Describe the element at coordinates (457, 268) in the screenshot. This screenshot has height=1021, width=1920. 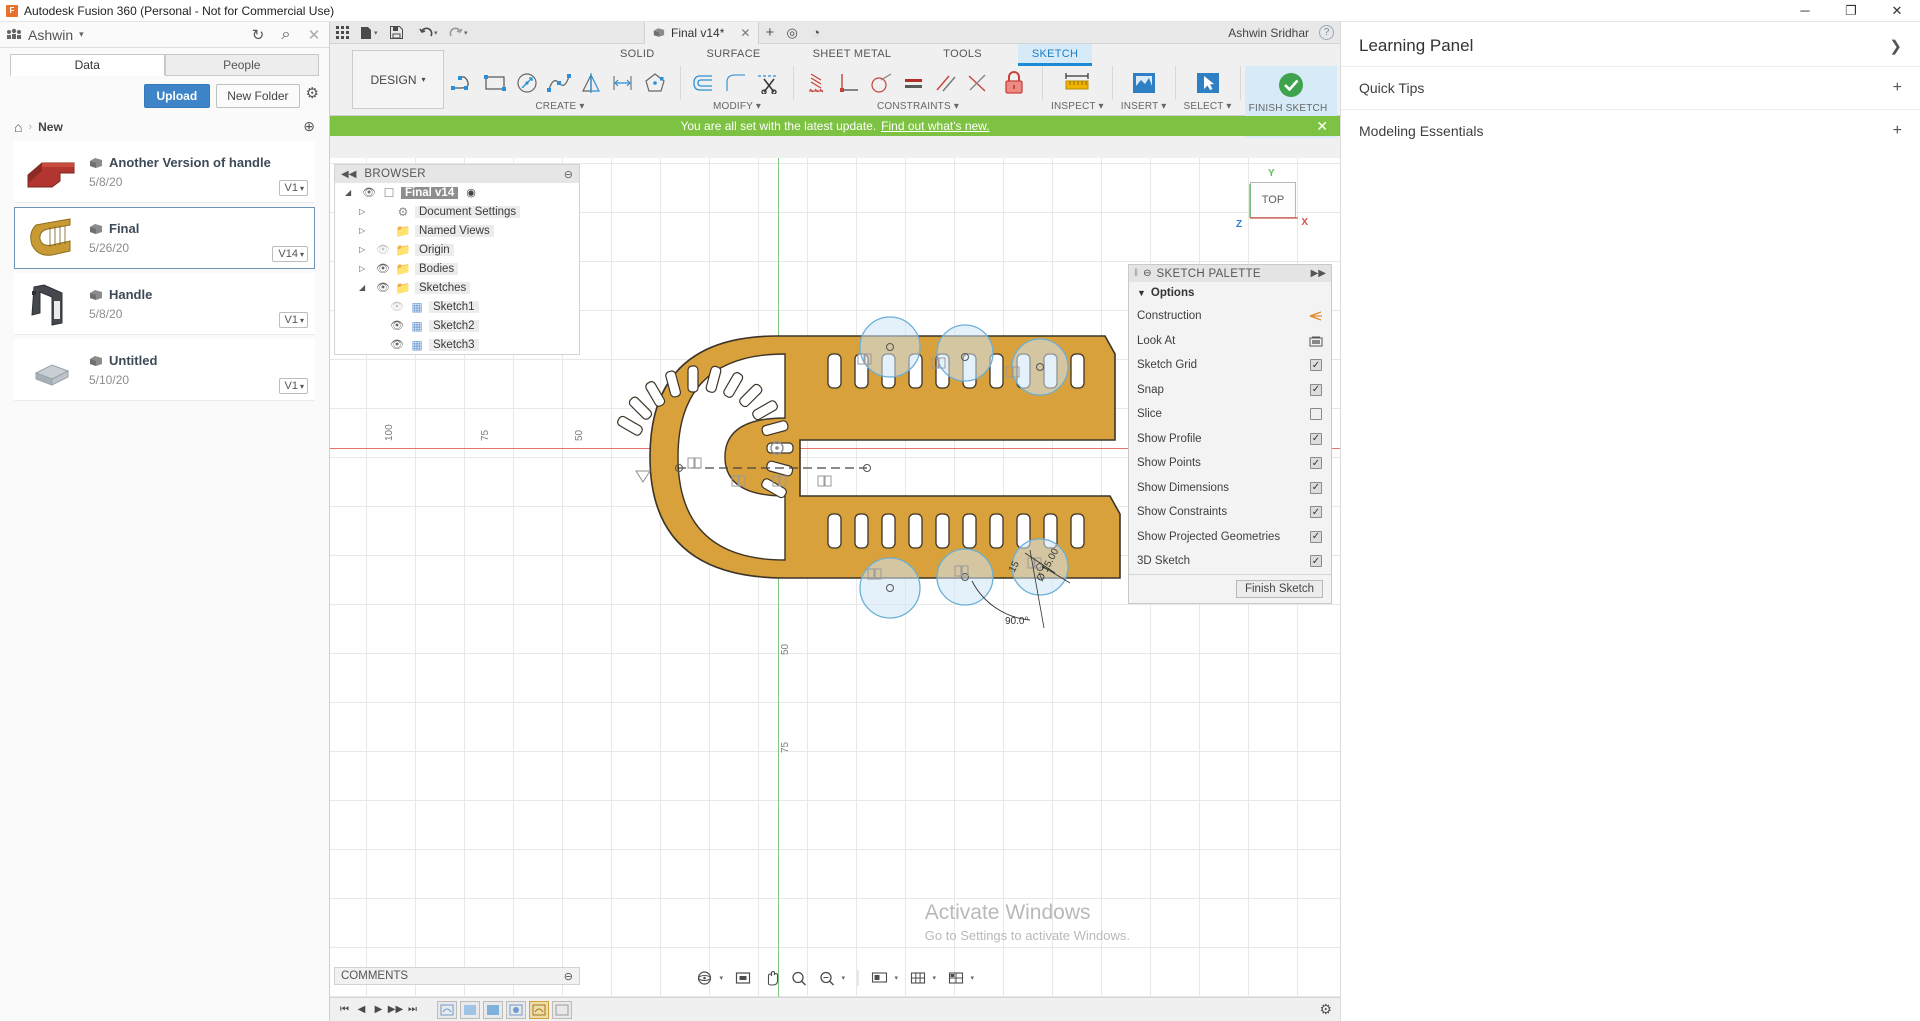
I see `tree-item-bodies: ▷ 👁 📁 Bodies` at that location.